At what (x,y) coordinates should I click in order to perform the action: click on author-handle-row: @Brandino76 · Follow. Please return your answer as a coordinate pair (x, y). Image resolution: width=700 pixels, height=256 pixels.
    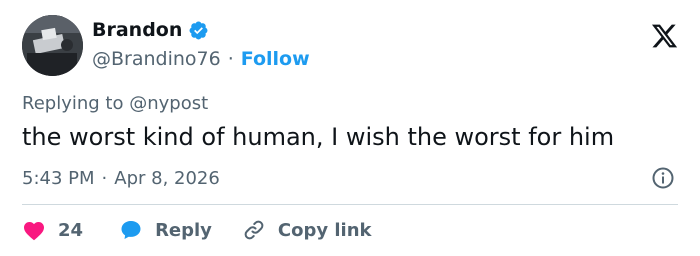
    Looking at the image, I should click on (201, 59).